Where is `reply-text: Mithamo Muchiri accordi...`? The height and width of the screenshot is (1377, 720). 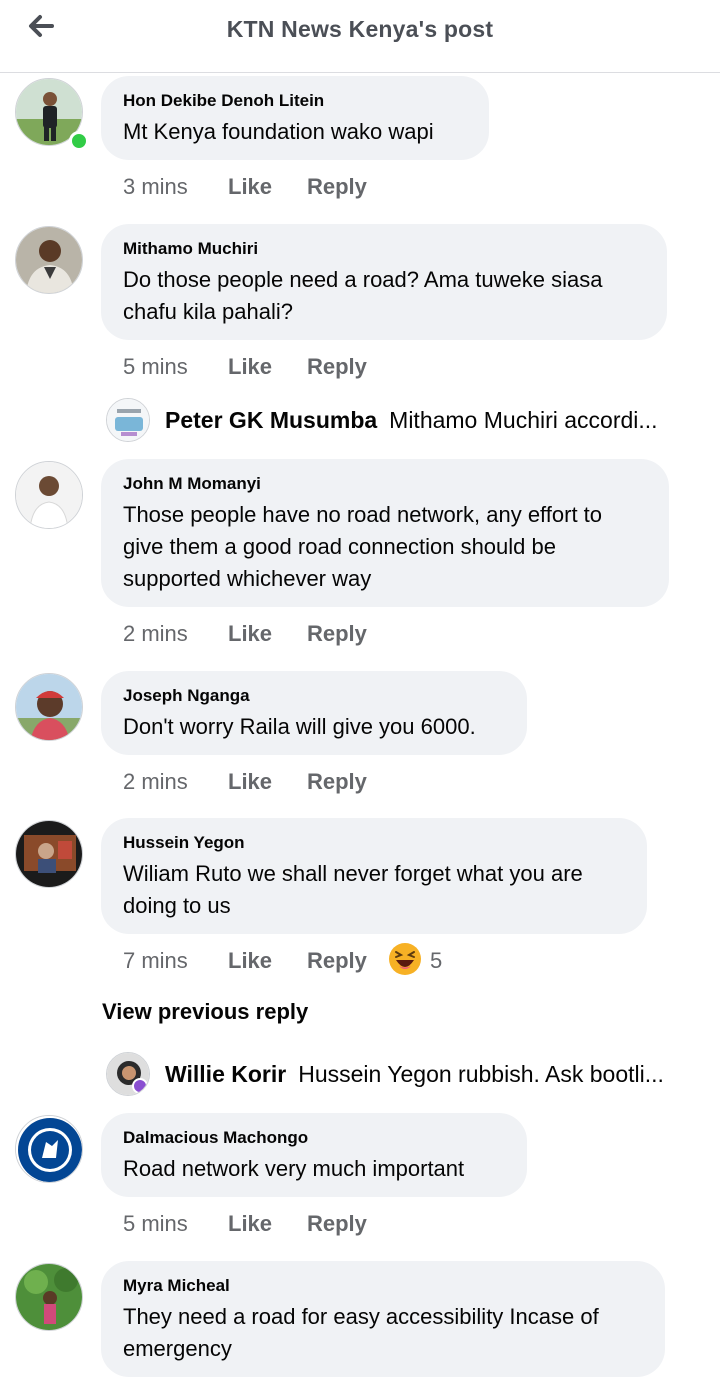
reply-text: Mithamo Muchiri accordi... is located at coordinates (523, 420).